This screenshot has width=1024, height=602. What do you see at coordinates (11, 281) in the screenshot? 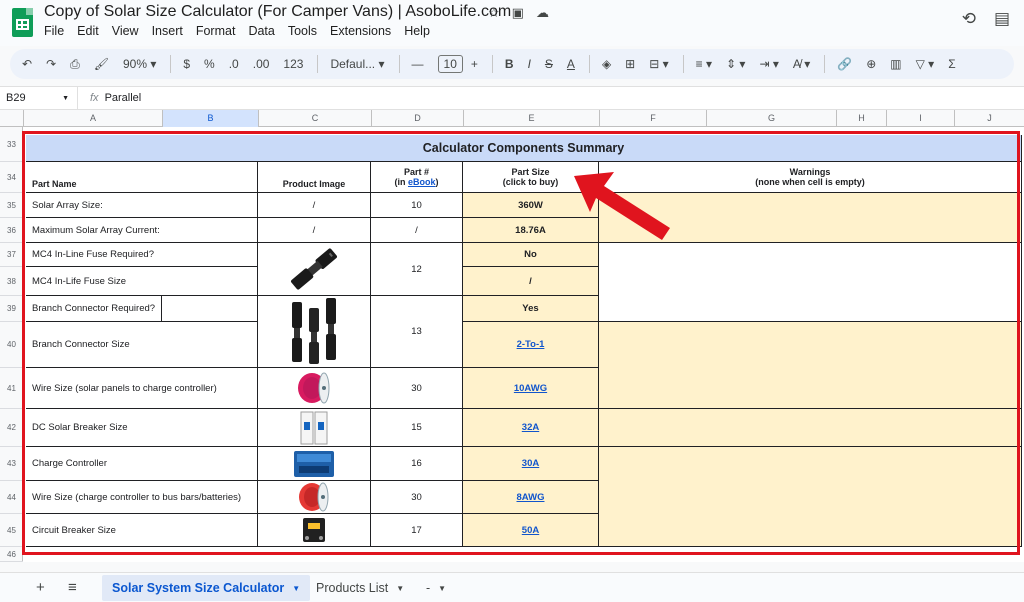
I see `row-header-38: 38` at bounding box center [11, 281].